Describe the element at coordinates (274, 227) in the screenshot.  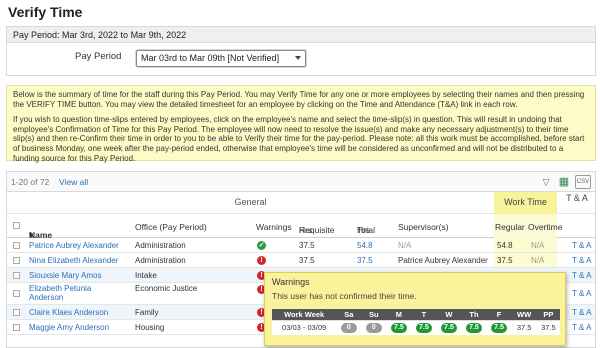
I see `column-warnings: Warnings` at that location.